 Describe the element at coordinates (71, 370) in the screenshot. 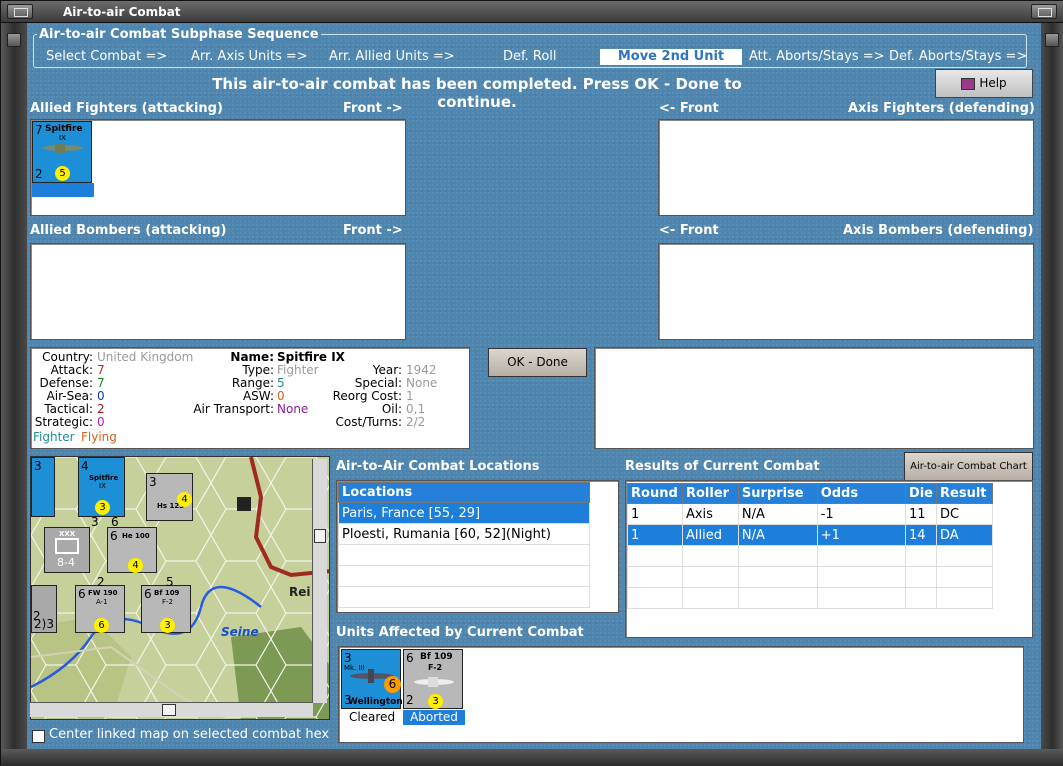

I see `attack-label: Attack:` at that location.